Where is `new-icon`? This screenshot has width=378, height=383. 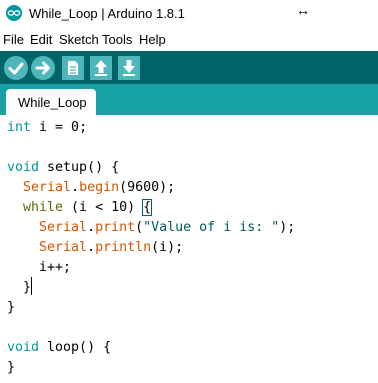
new-icon is located at coordinates (73, 72).